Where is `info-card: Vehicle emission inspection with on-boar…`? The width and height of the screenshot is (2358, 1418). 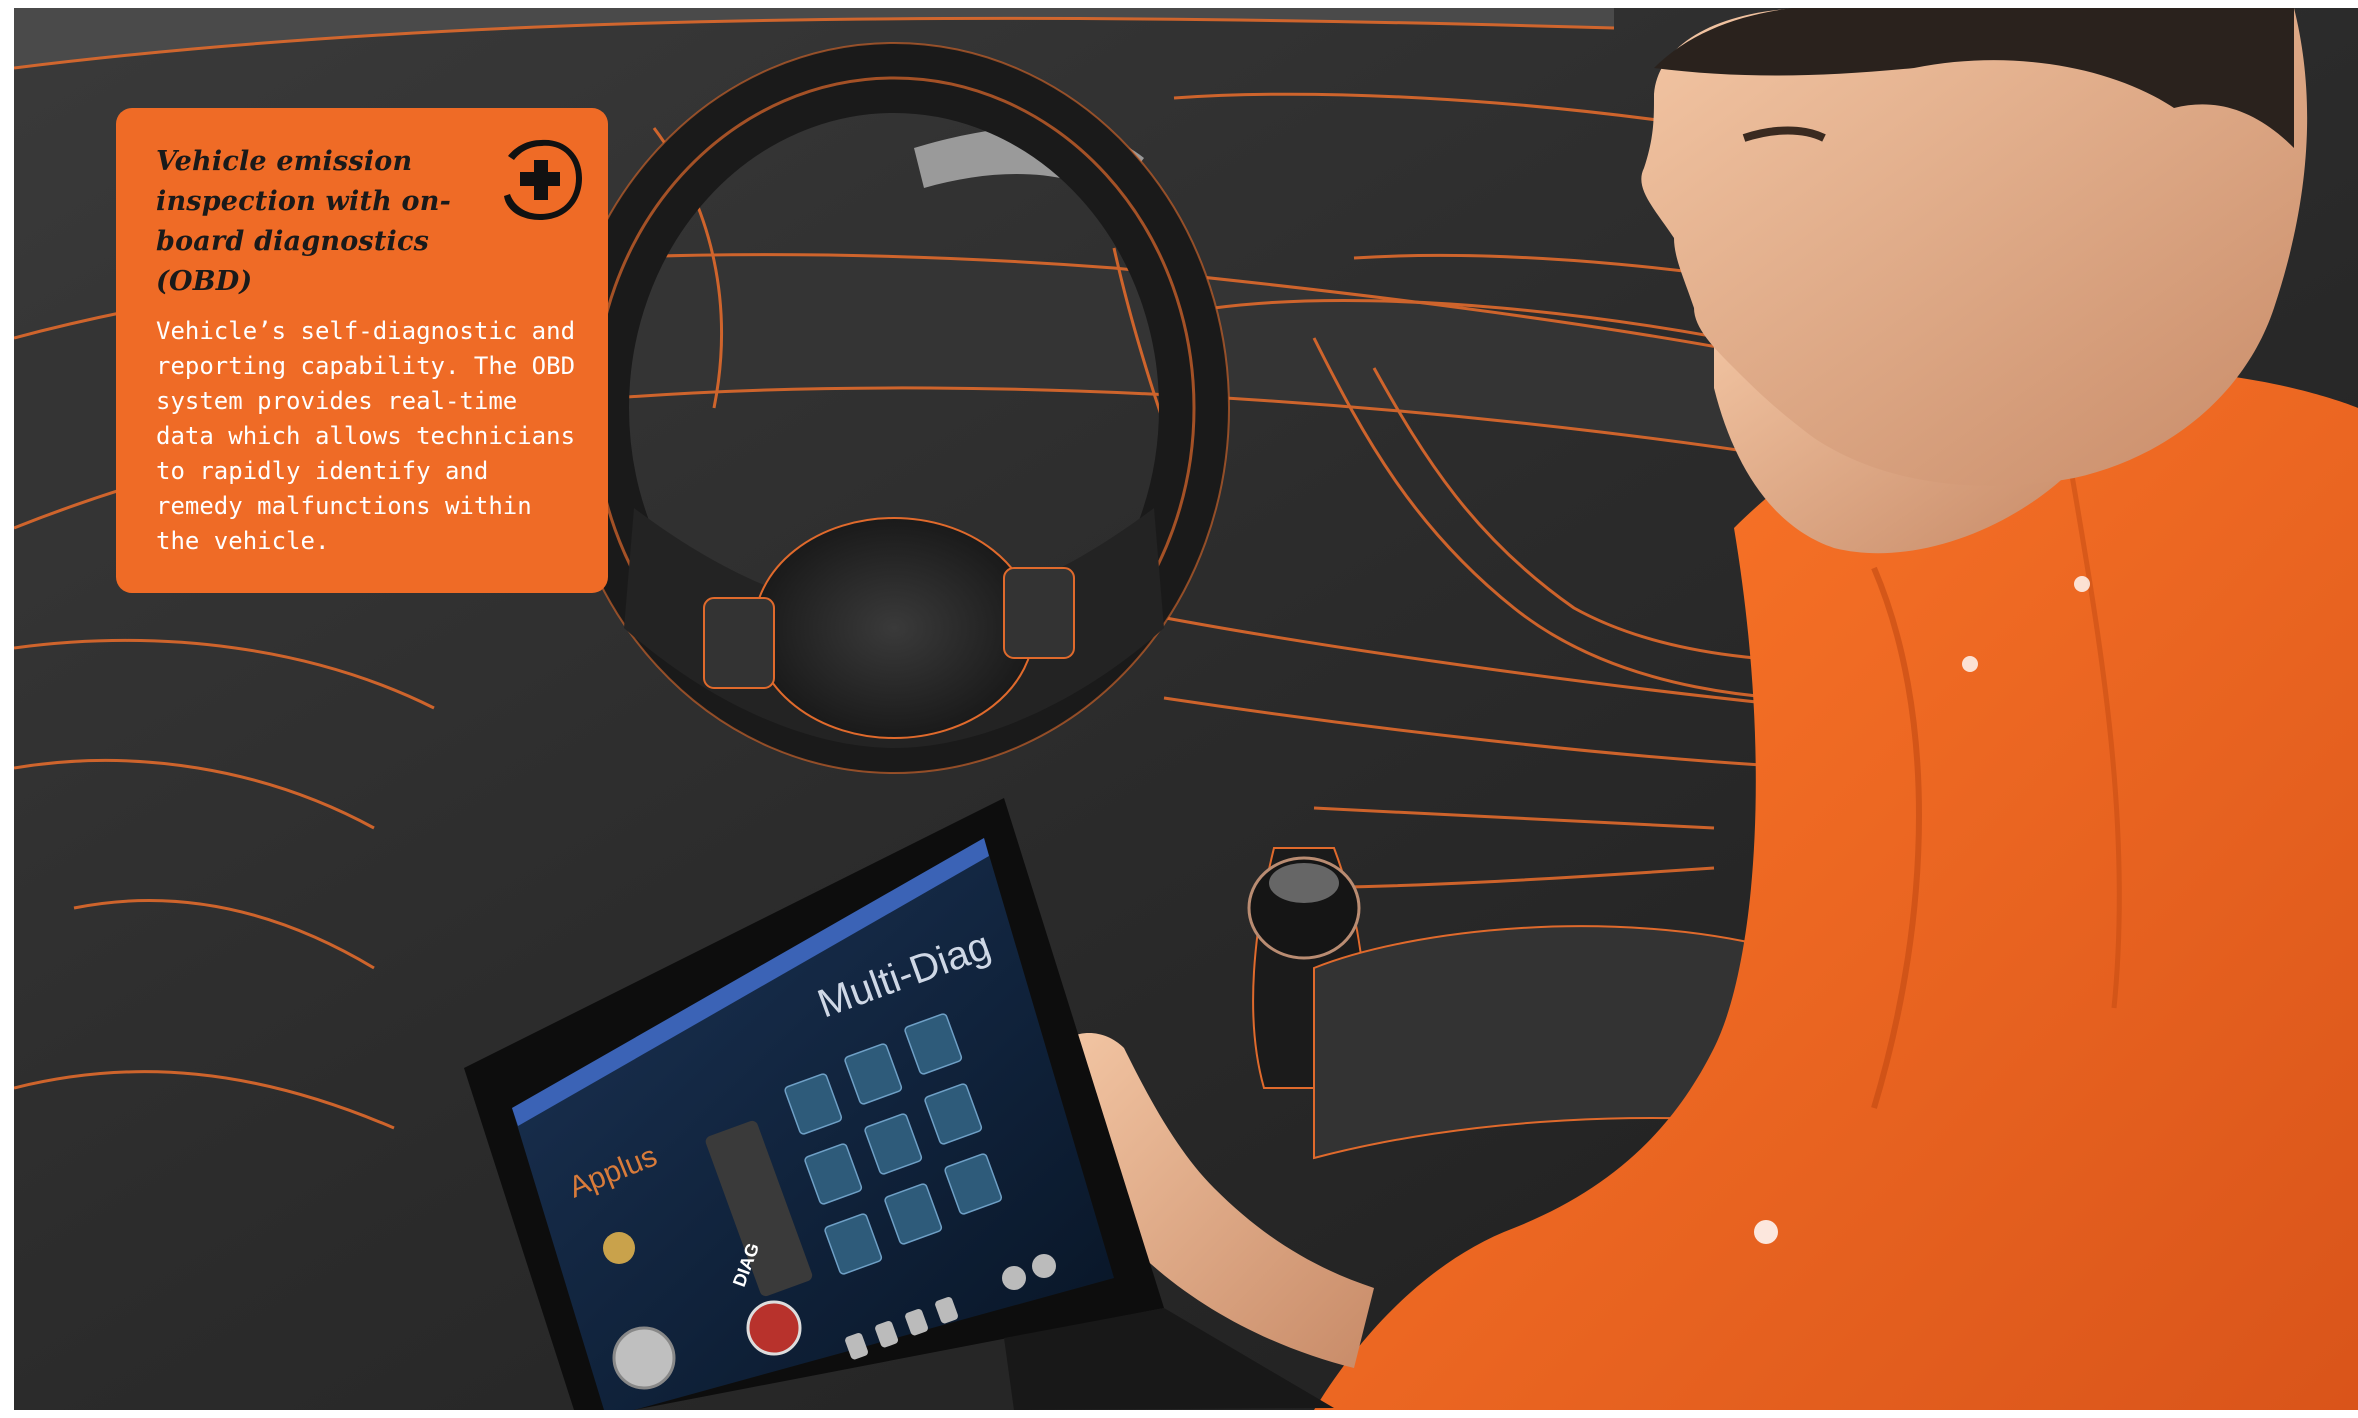 info-card: Vehicle emission inspection with on-boar… is located at coordinates (362, 350).